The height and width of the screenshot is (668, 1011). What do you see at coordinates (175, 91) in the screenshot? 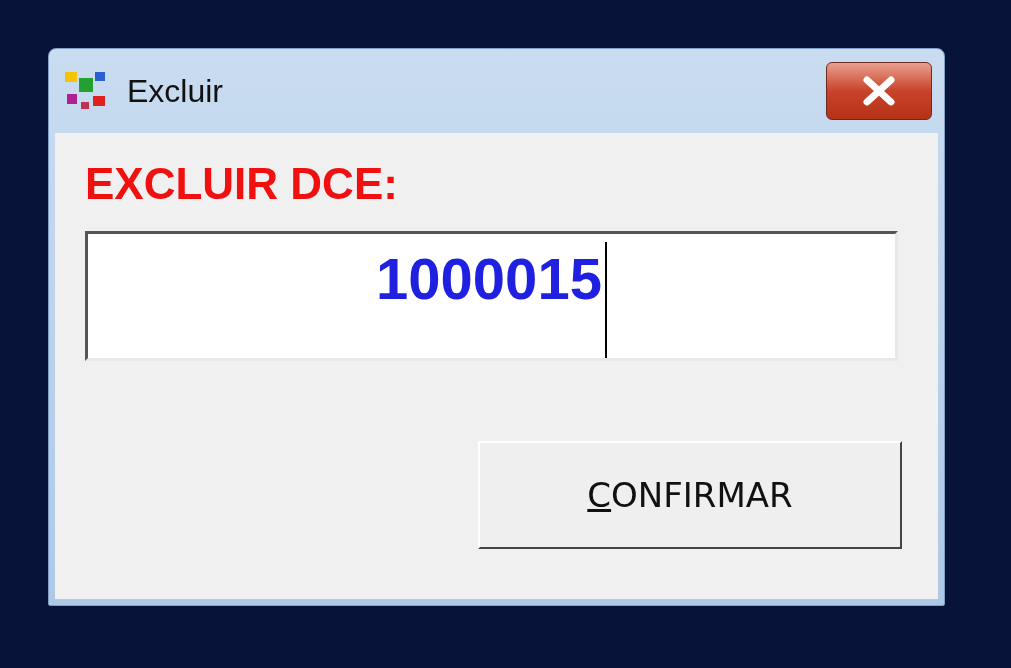
I see `window-title: Excluir` at bounding box center [175, 91].